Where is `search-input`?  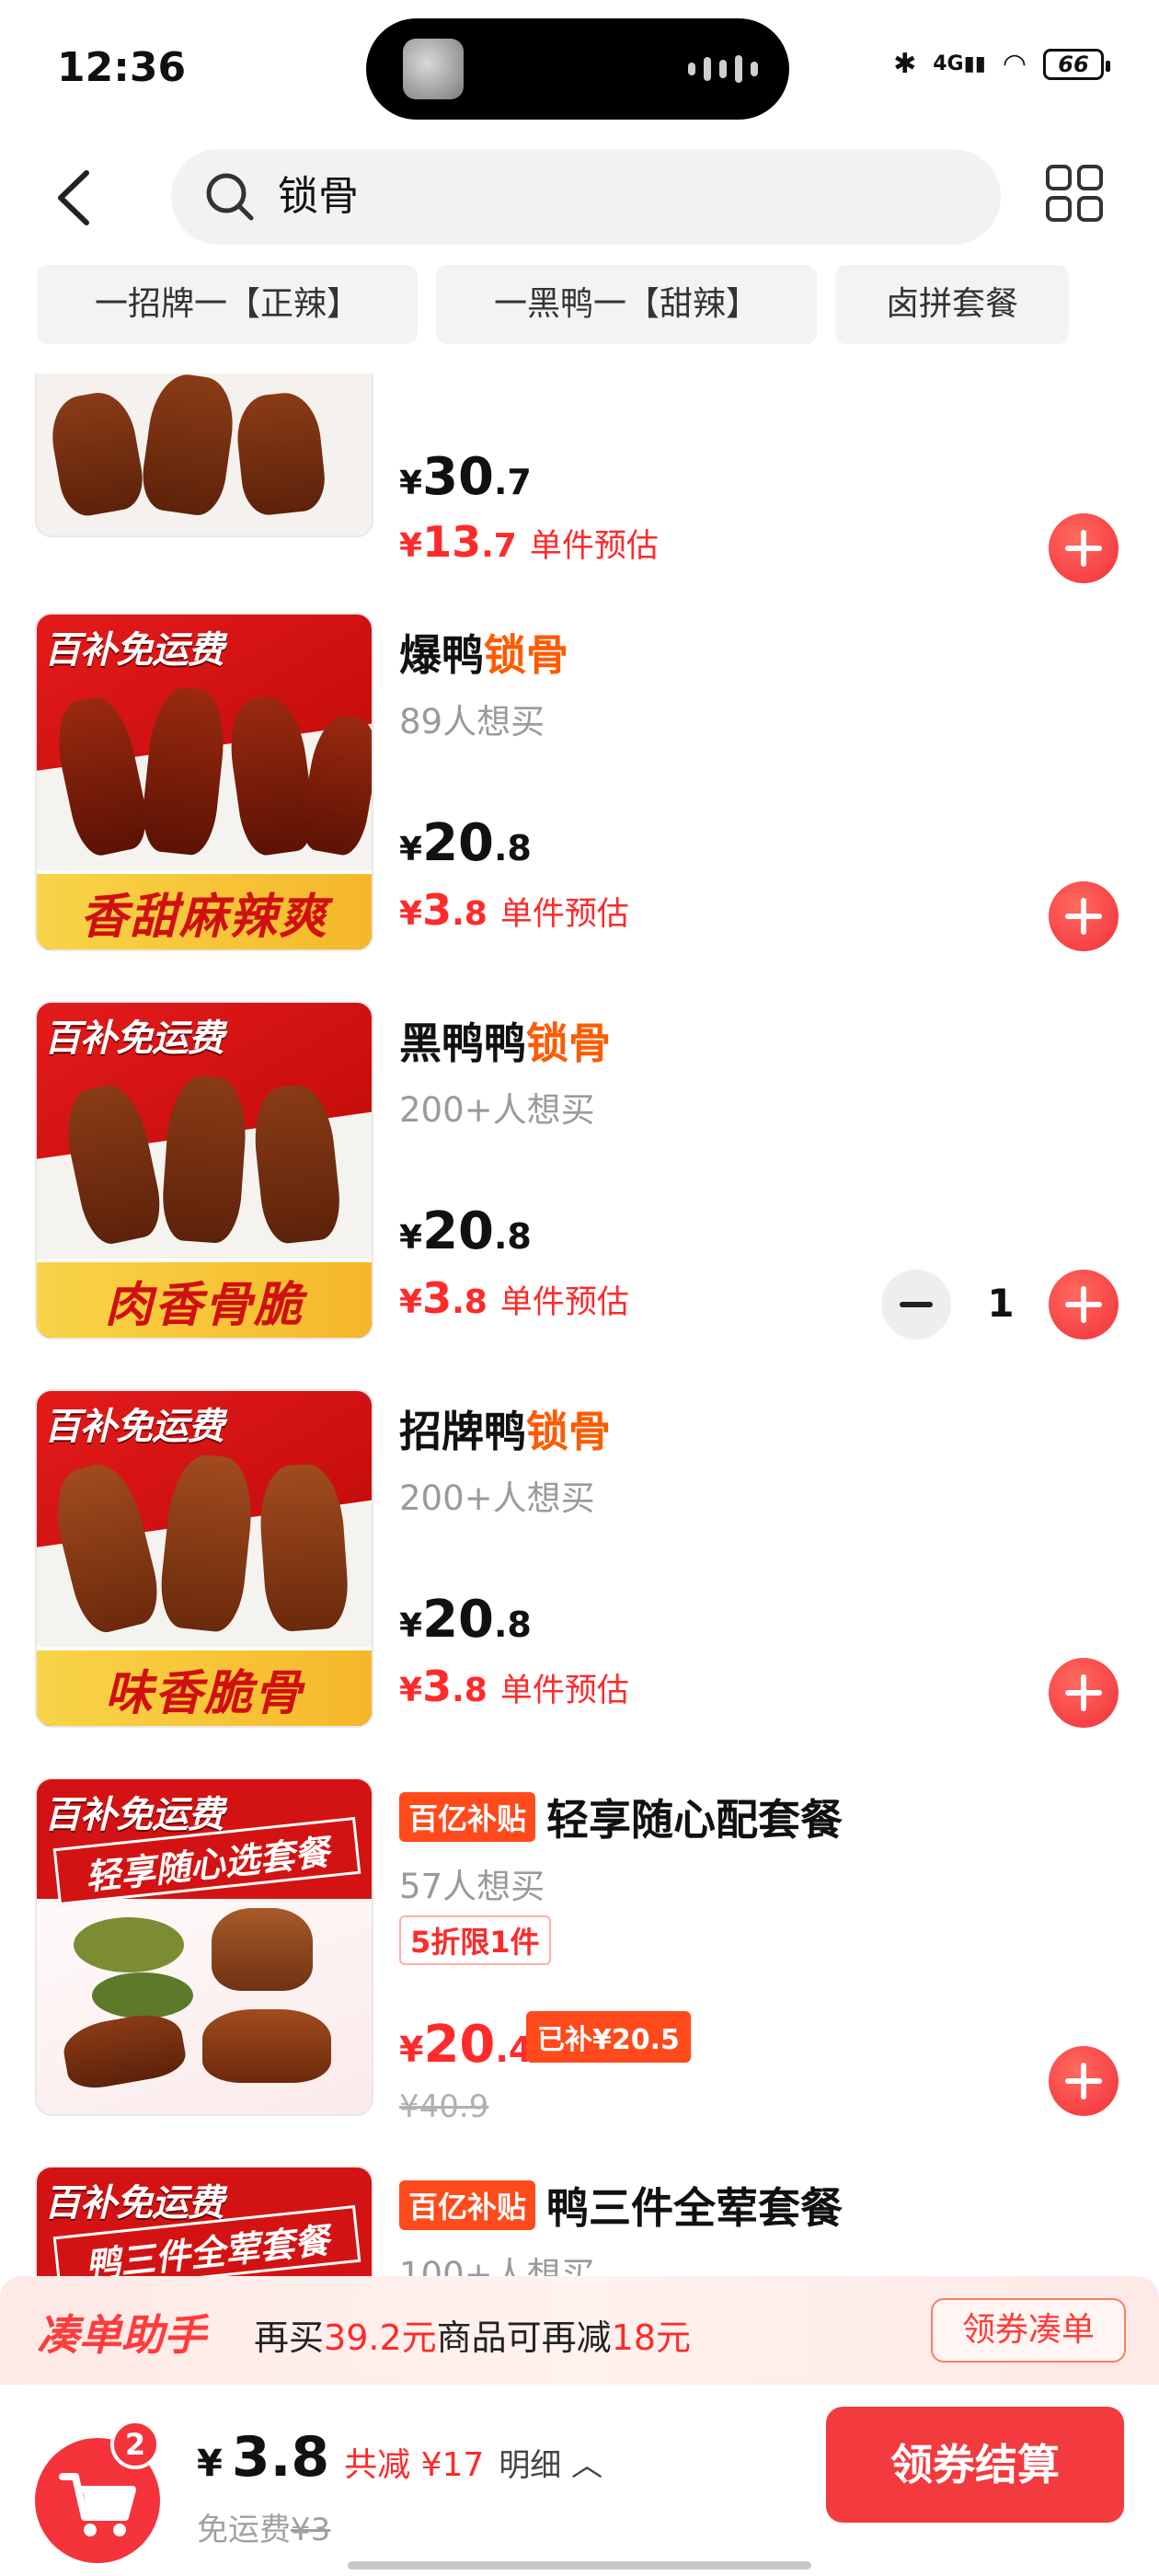 search-input is located at coordinates (598, 197).